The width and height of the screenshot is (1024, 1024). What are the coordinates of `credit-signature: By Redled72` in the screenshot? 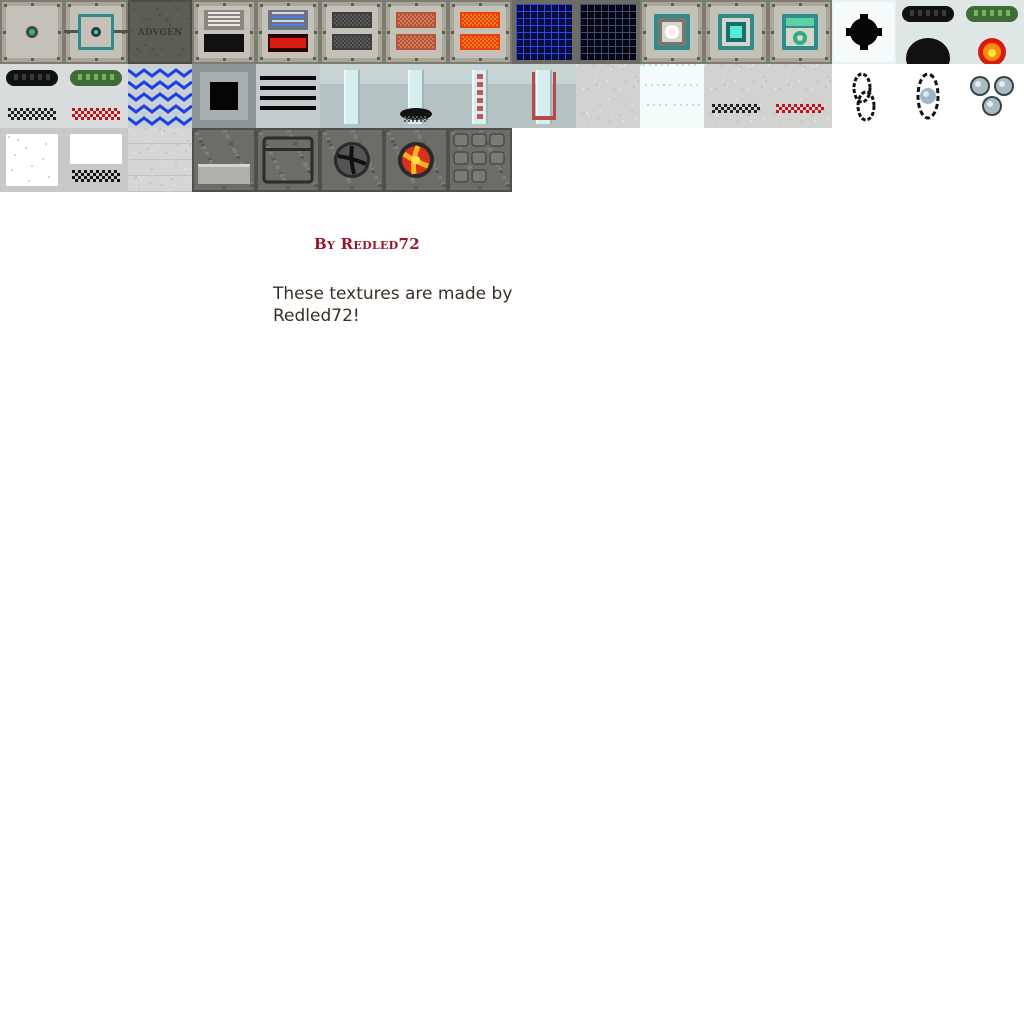 It's located at (367, 244).